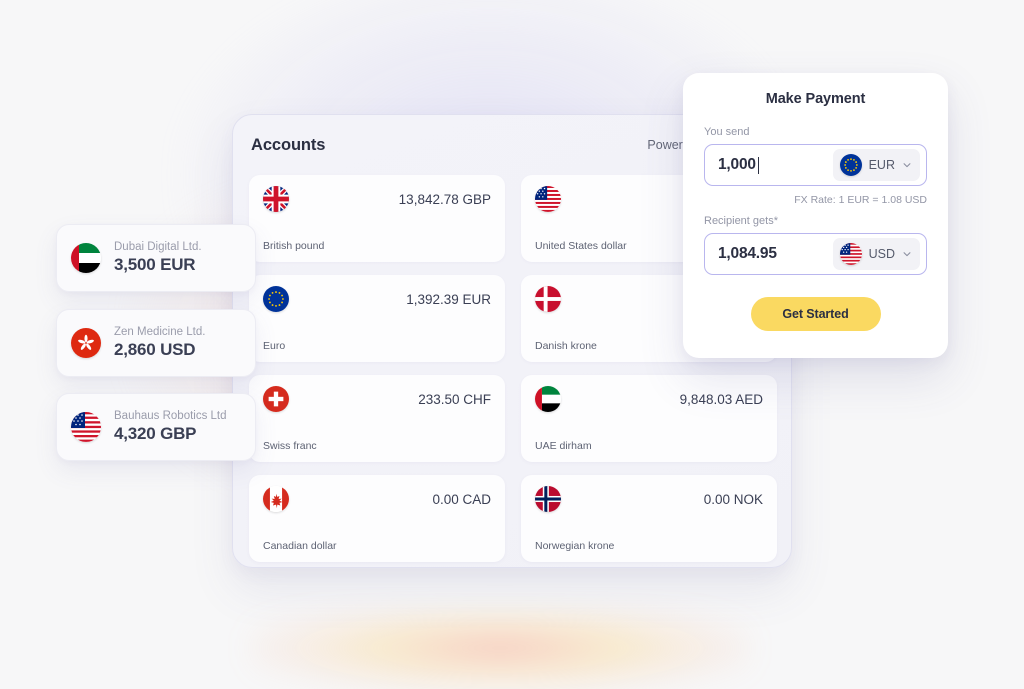 The width and height of the screenshot is (1024, 689). I want to click on account-balance: 233.50 CHF, so click(454, 399).